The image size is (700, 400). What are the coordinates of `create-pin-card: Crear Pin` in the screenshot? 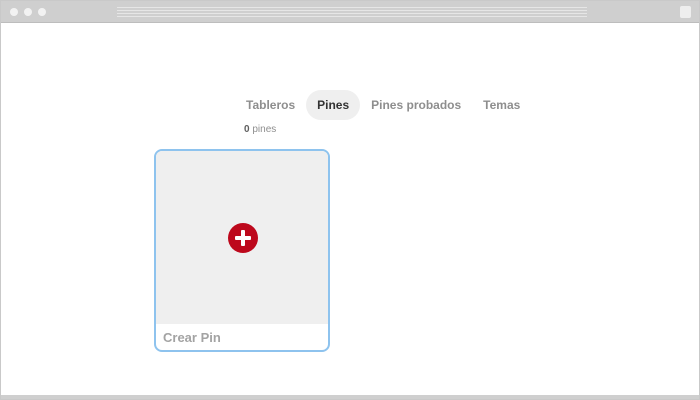 It's located at (242, 250).